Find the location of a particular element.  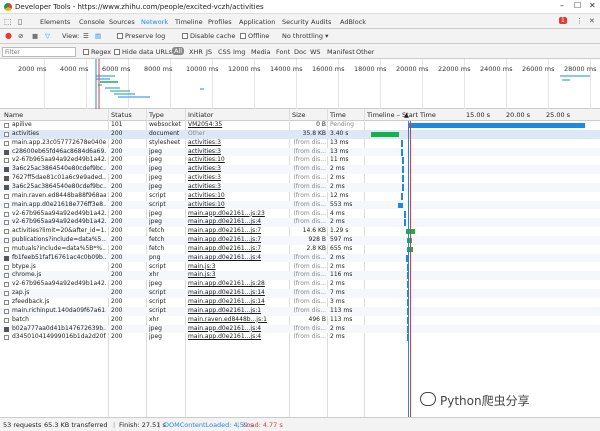

error-count-badge: 1 is located at coordinates (563, 20).